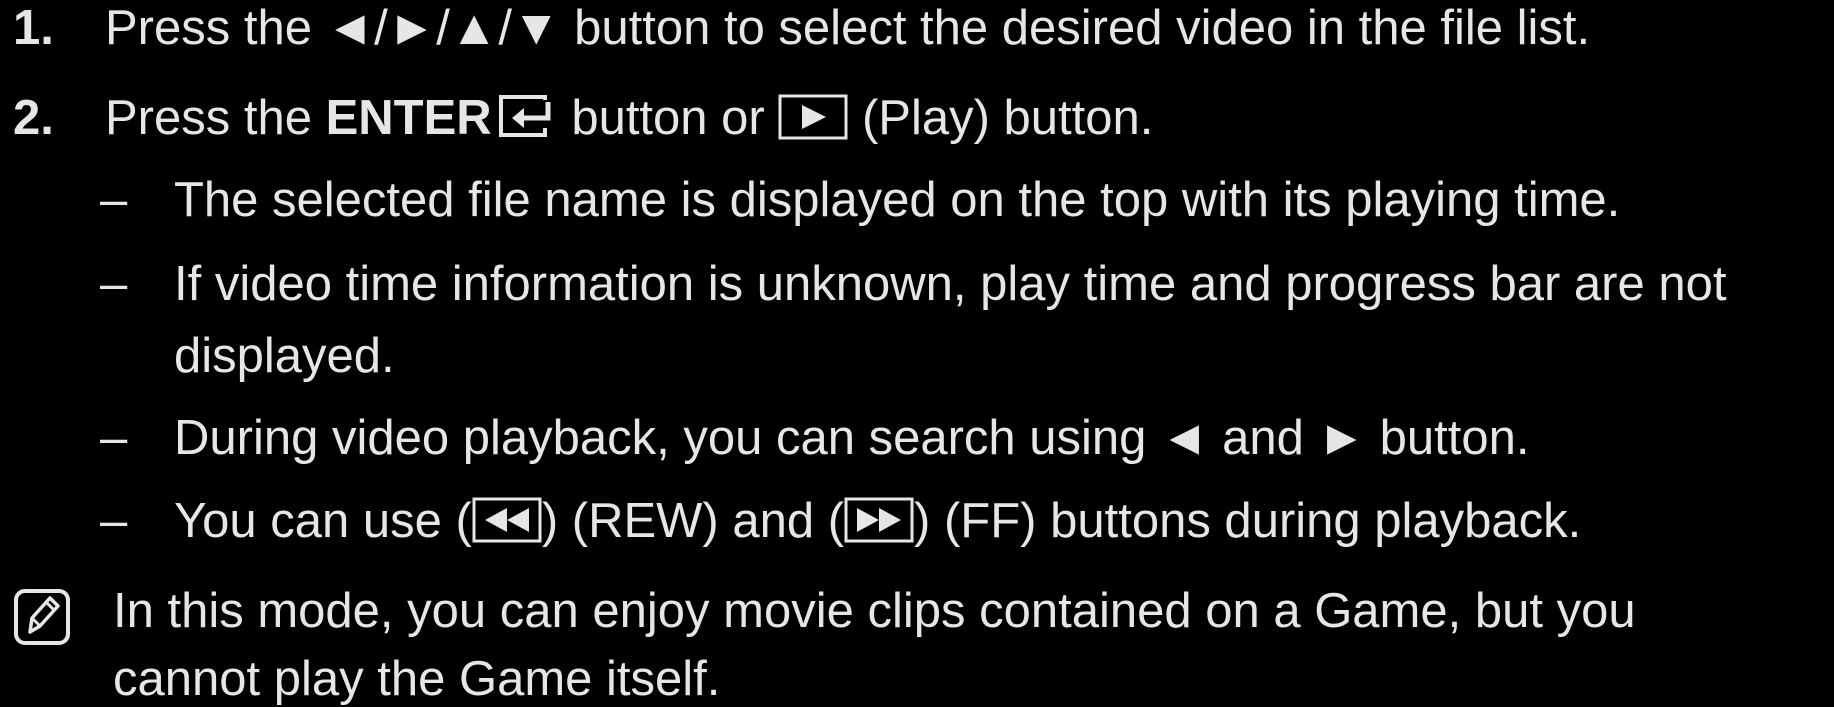  I want to click on rewind-button-icon, so click(507, 524).